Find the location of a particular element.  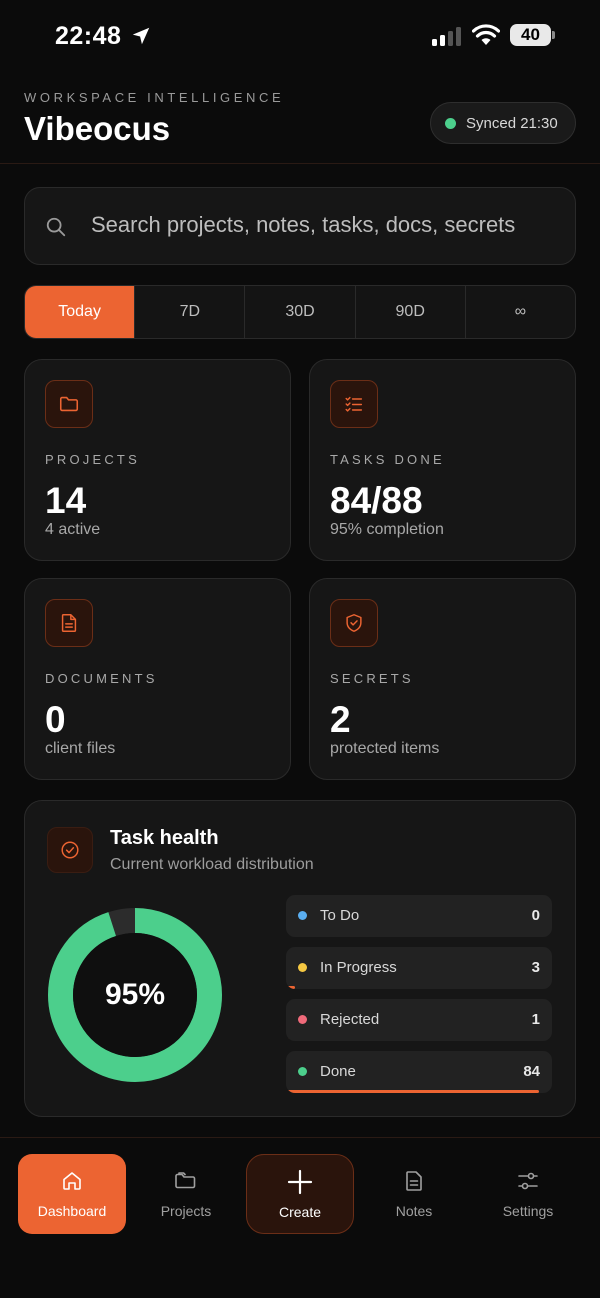

battery-indicator: 40 is located at coordinates (533, 36).